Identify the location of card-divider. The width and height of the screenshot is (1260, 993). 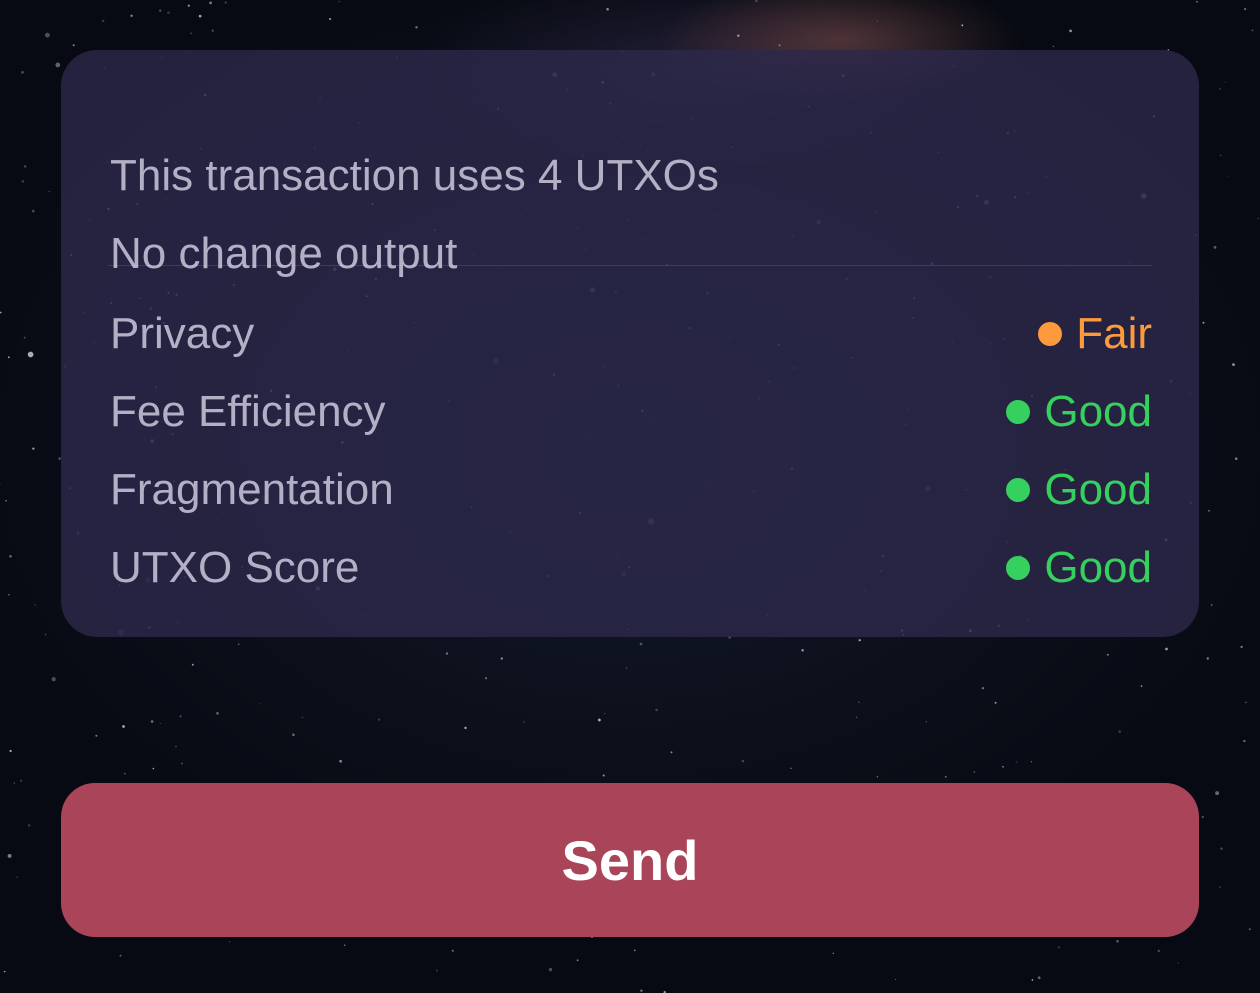
(630, 265).